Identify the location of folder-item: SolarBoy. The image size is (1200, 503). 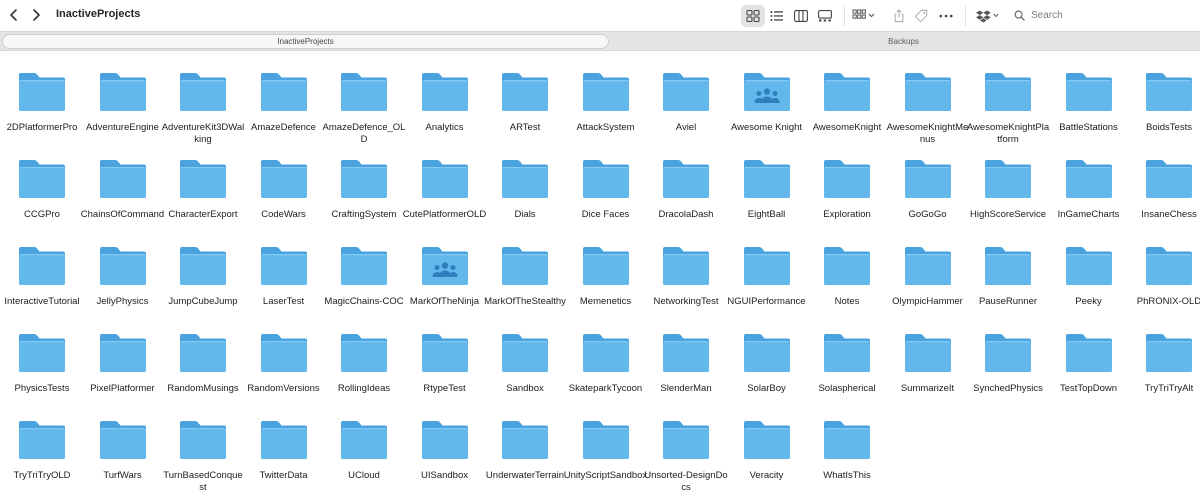
(767, 355).